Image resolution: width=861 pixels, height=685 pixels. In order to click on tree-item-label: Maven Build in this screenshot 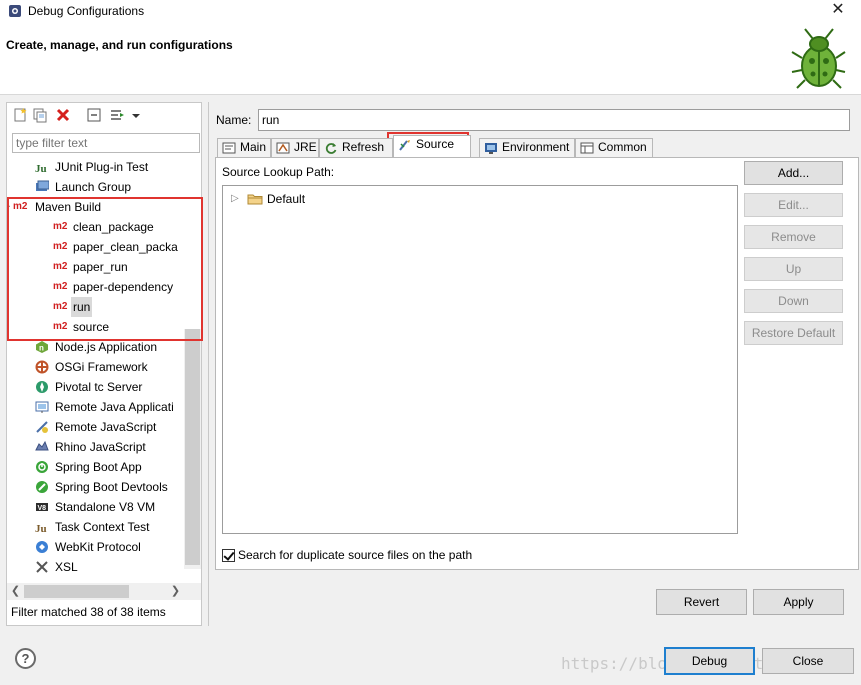, I will do `click(68, 207)`.